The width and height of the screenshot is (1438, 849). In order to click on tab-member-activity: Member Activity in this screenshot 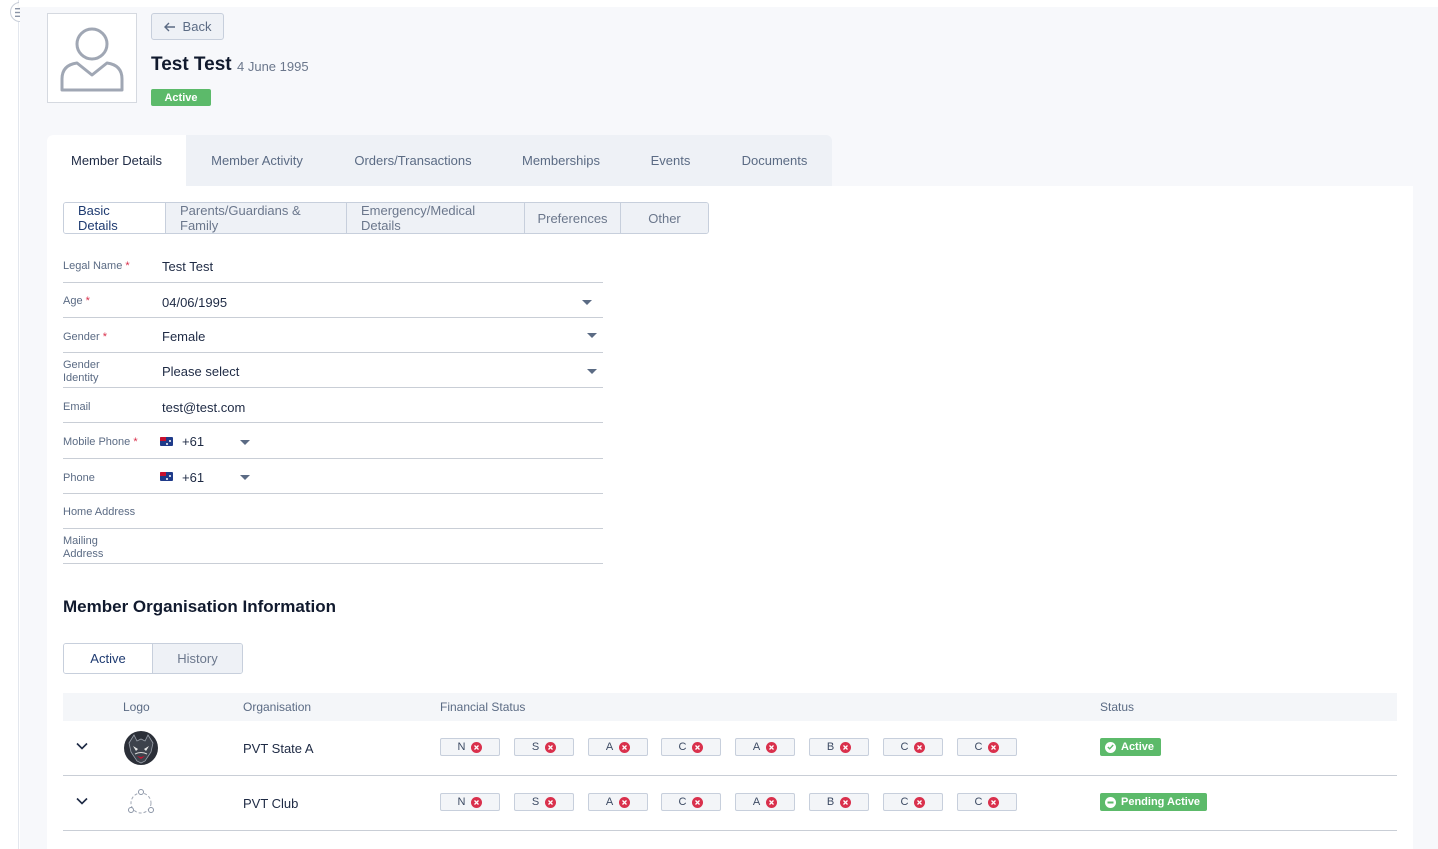, I will do `click(257, 160)`.